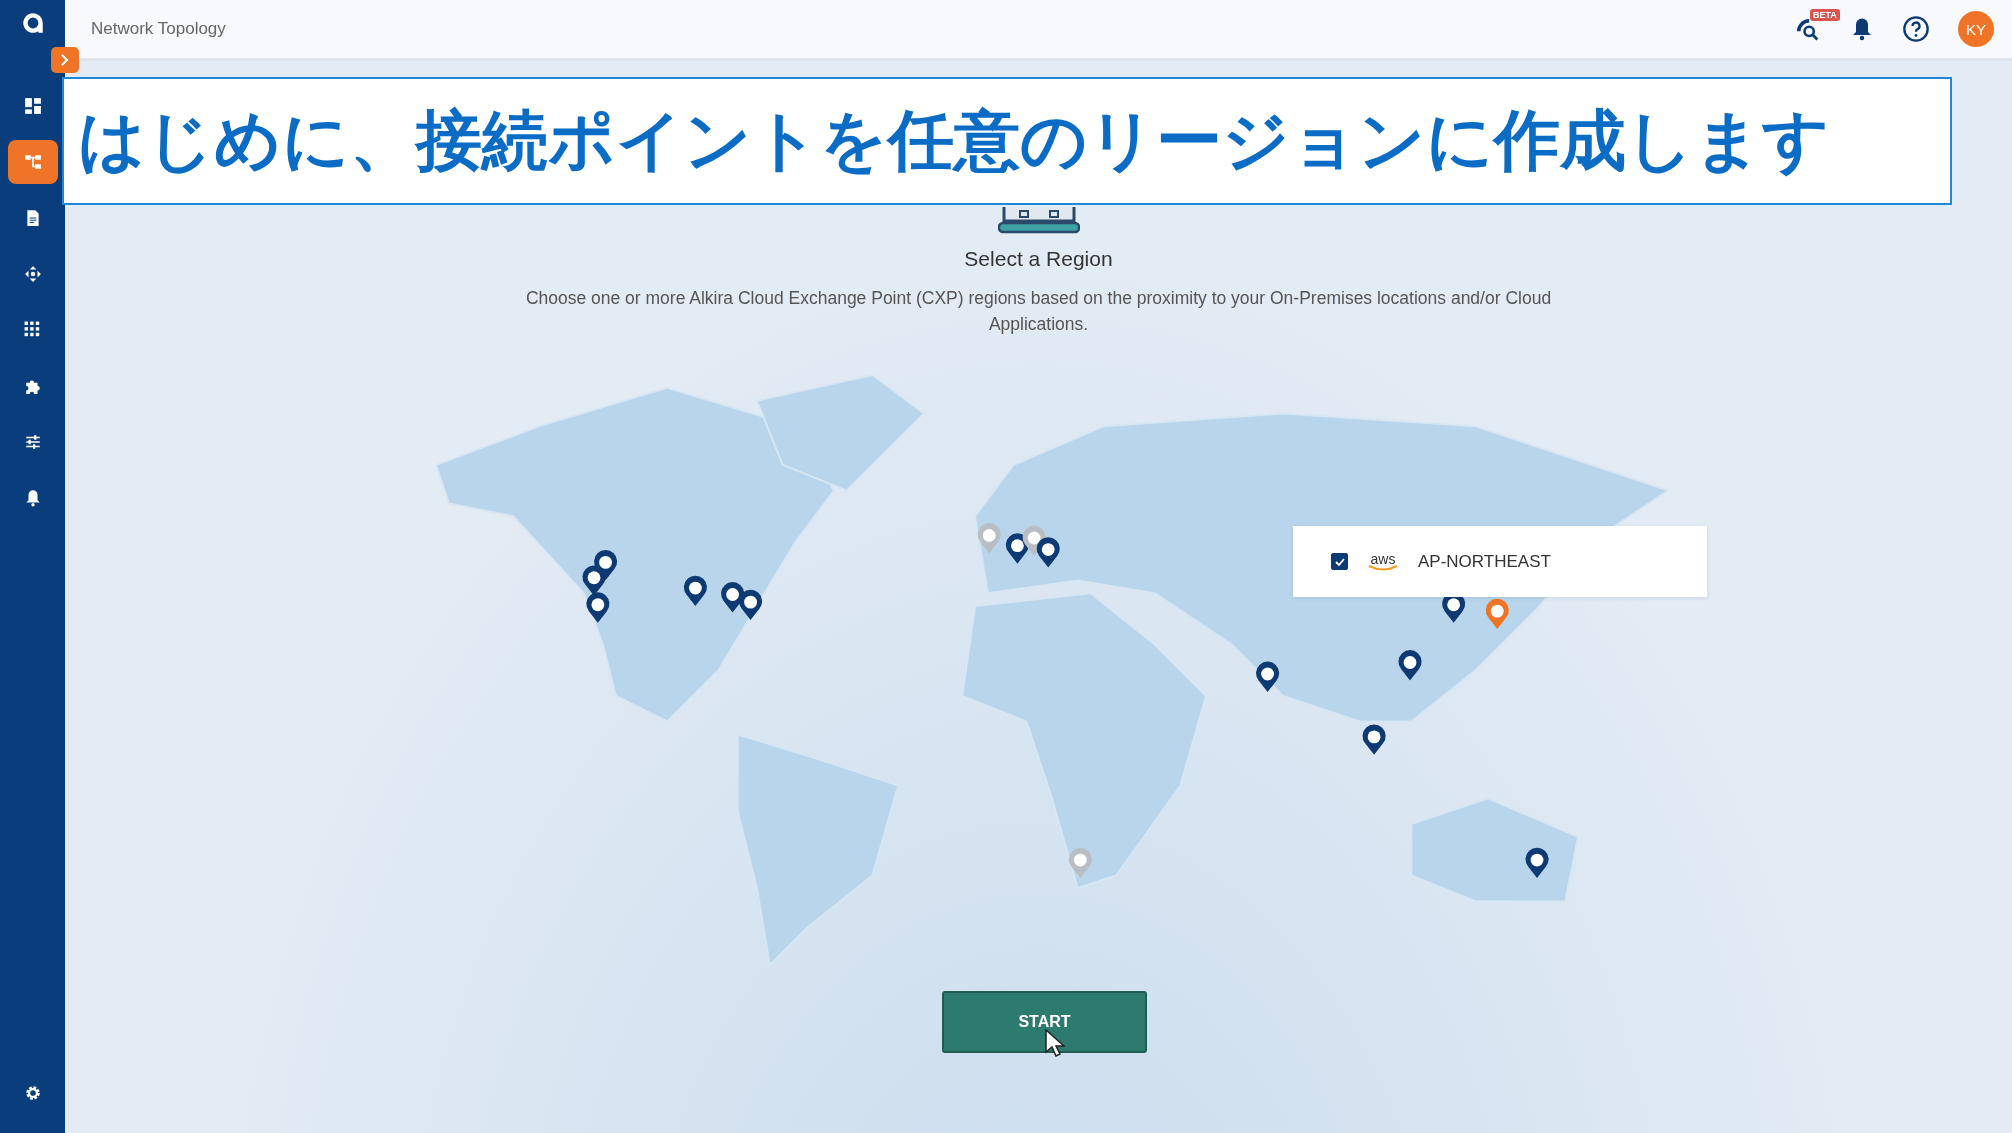  I want to click on caption-banner: はじめに、接続ポイントを任意のリージョンに作成します, so click(1007, 141).